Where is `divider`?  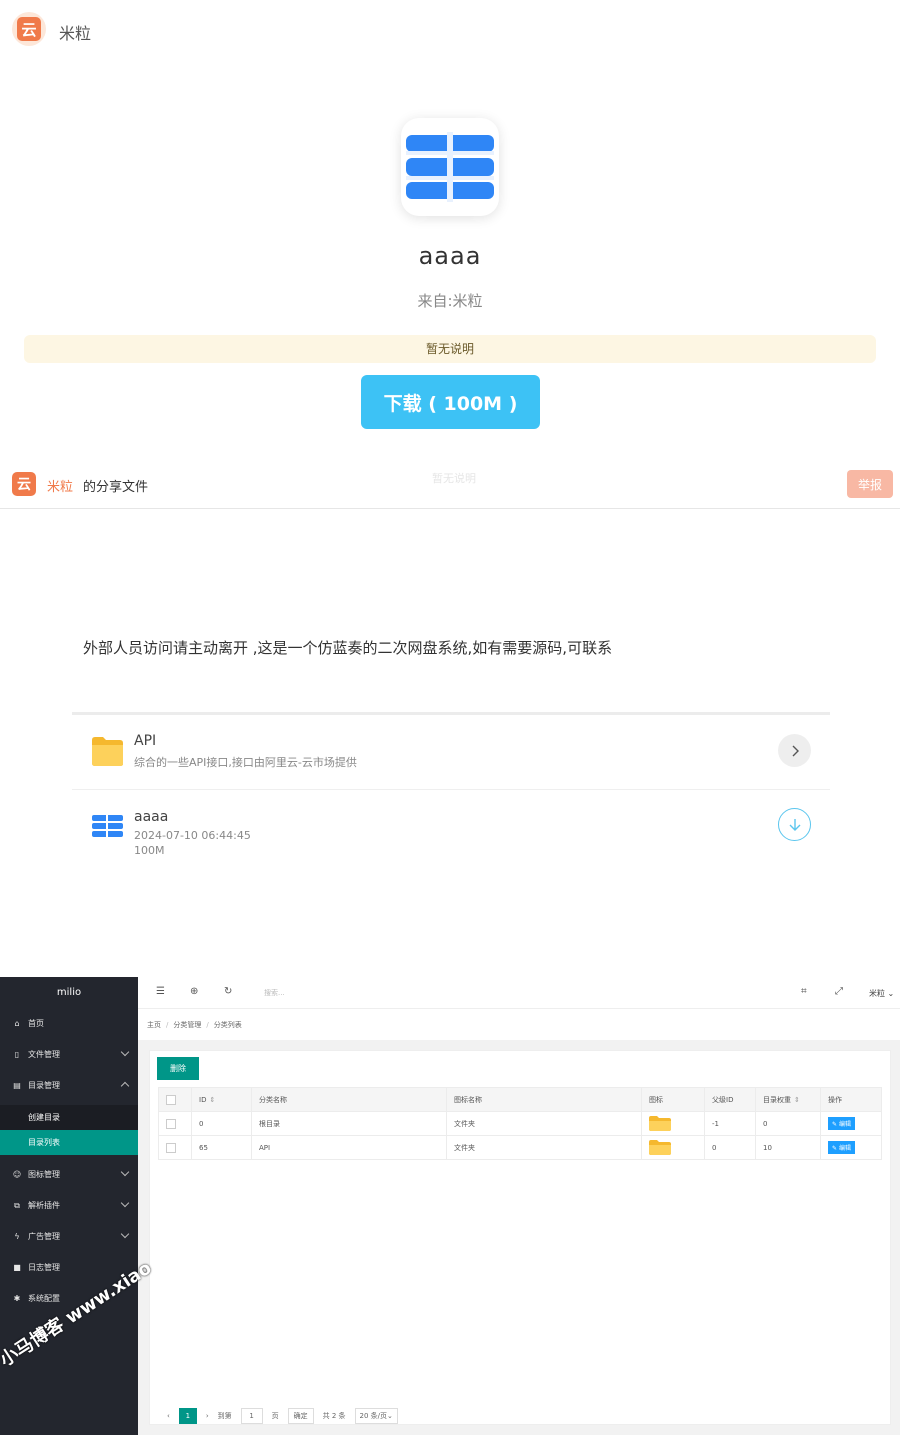
divider is located at coordinates (450, 508).